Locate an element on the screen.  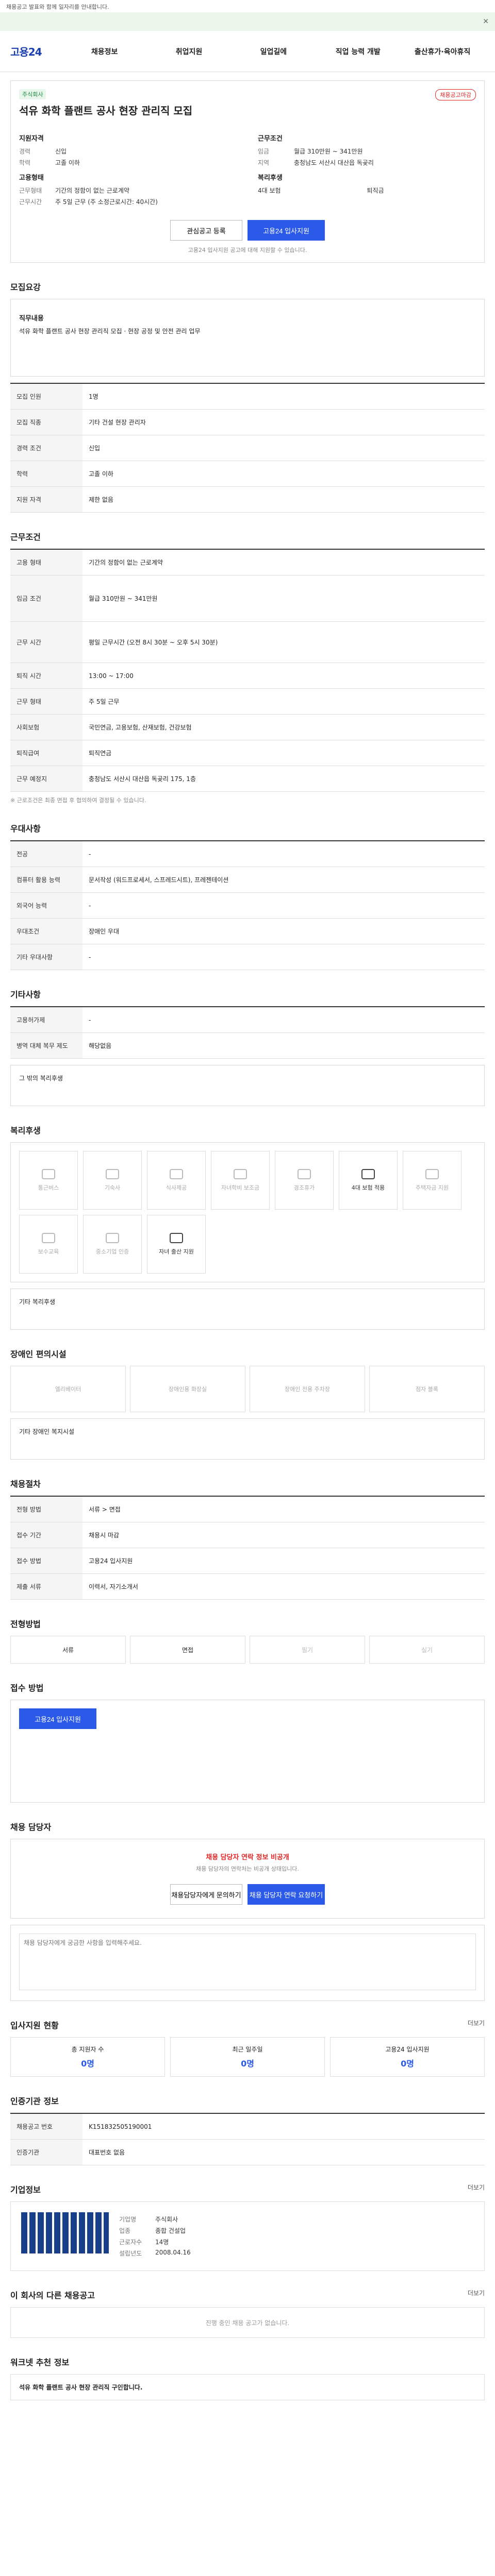
stat-label: 최근 일주일 is located at coordinates (247, 2049).